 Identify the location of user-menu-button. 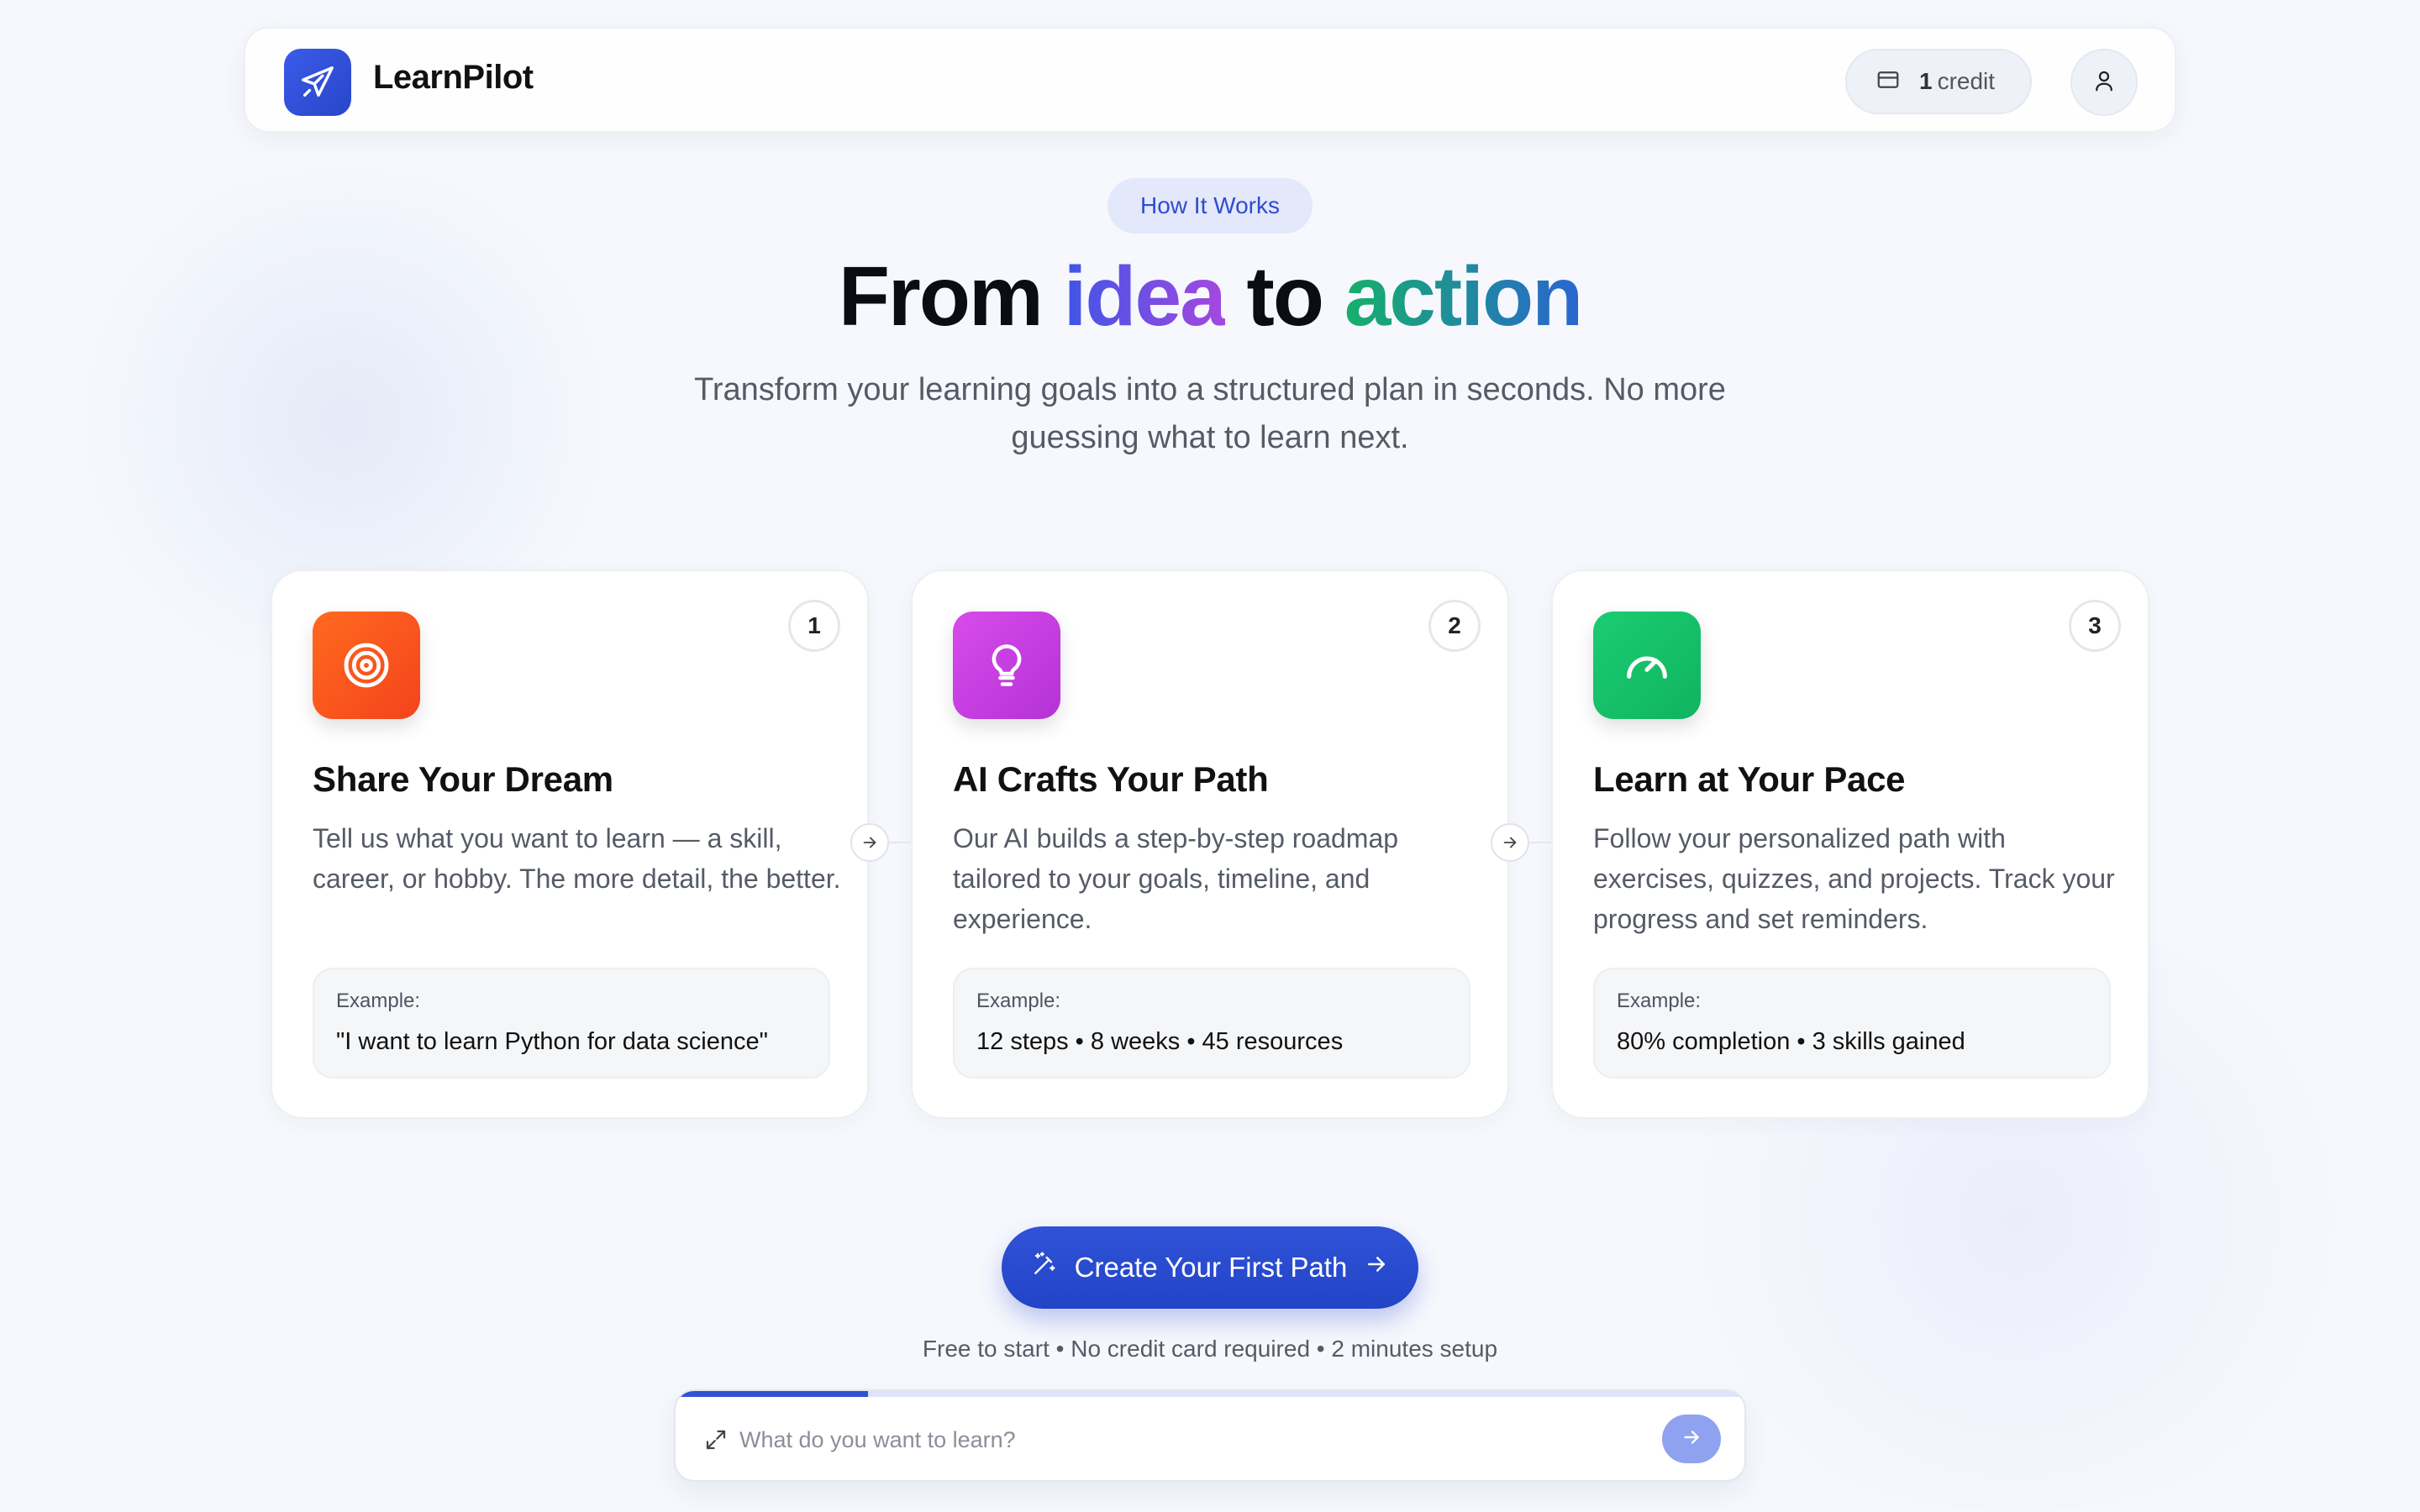
(2104, 82).